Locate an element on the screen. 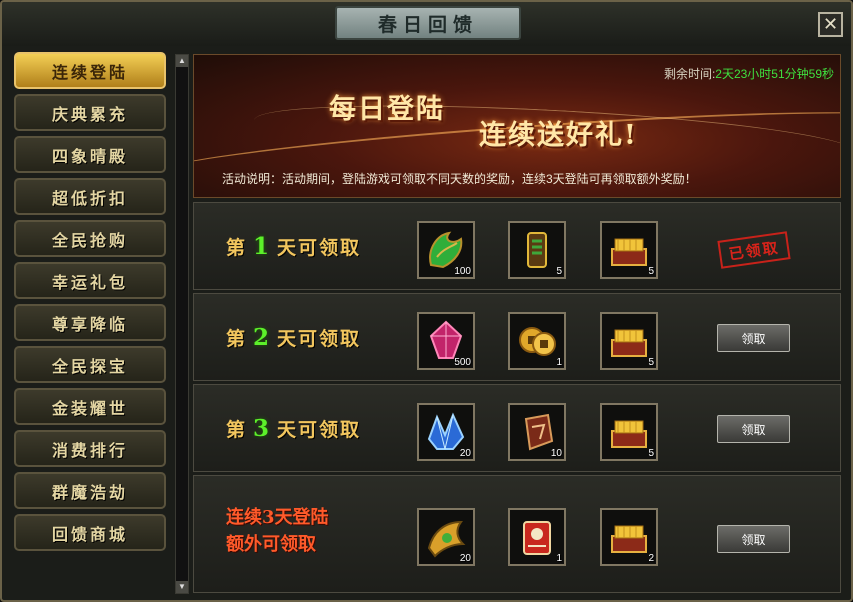 The image size is (853, 602). item-quantity: 2 is located at coordinates (651, 558).